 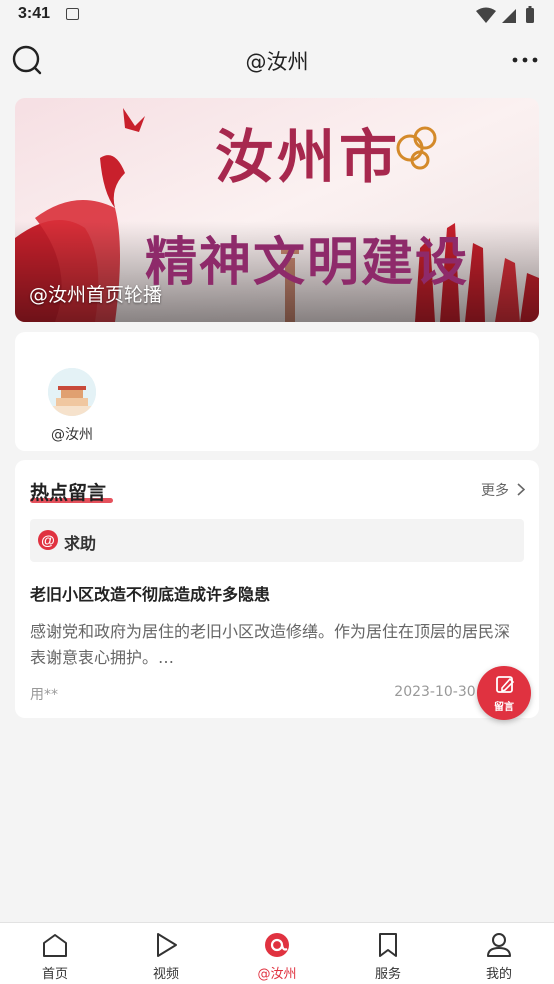 I want to click on tab-home: 首页, so click(x=55, y=953).